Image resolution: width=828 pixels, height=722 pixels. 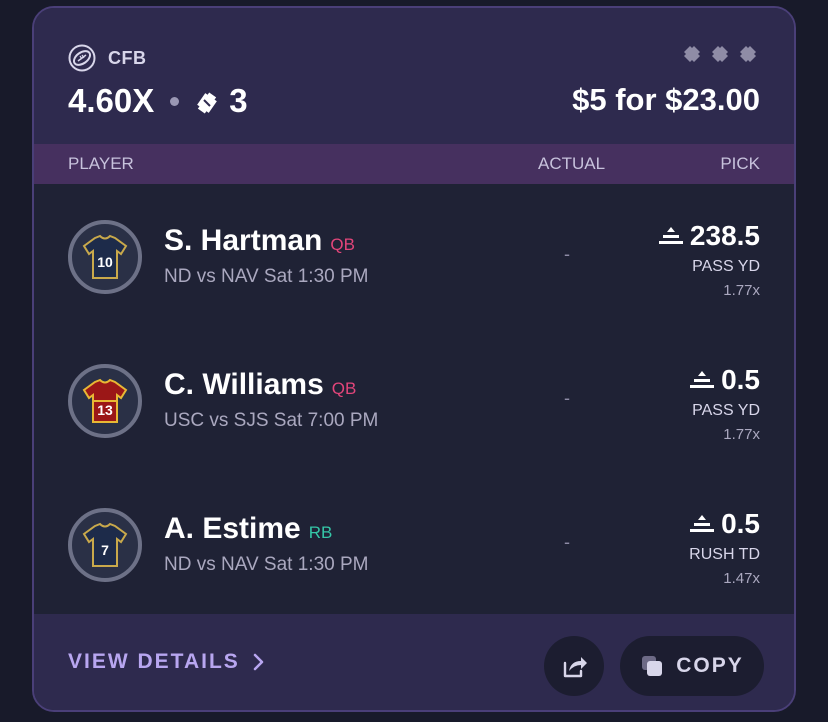 I want to click on svg-text: 7, so click(x=105, y=550).